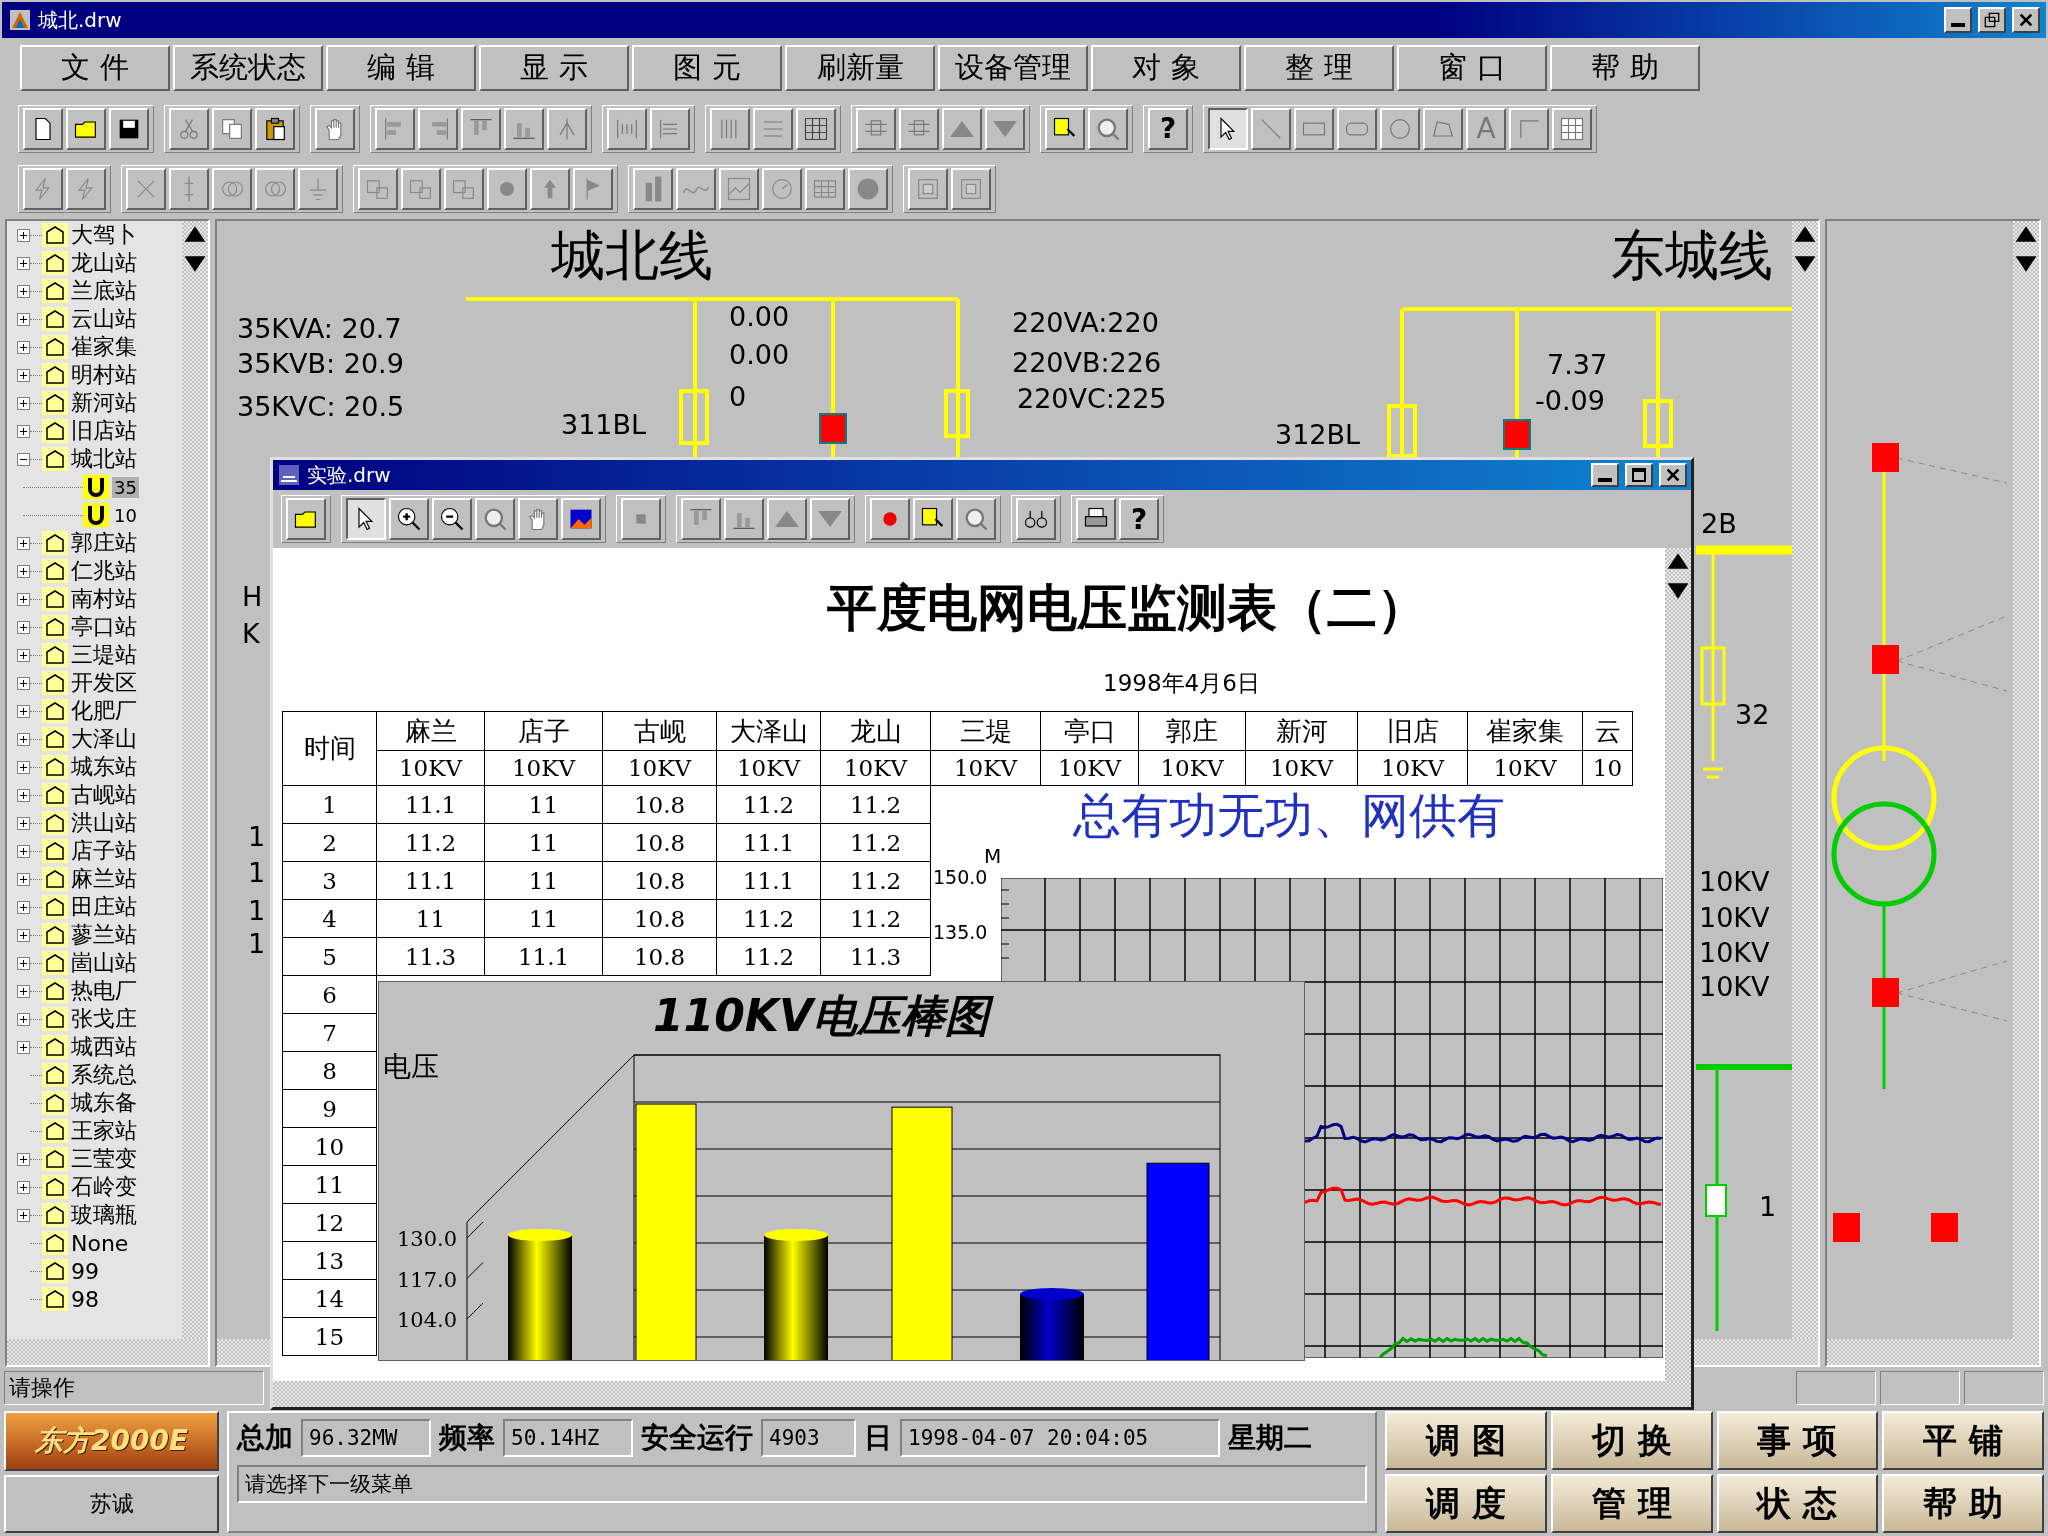  What do you see at coordinates (1625, 68) in the screenshot?
I see `menu-item: 帮 助` at bounding box center [1625, 68].